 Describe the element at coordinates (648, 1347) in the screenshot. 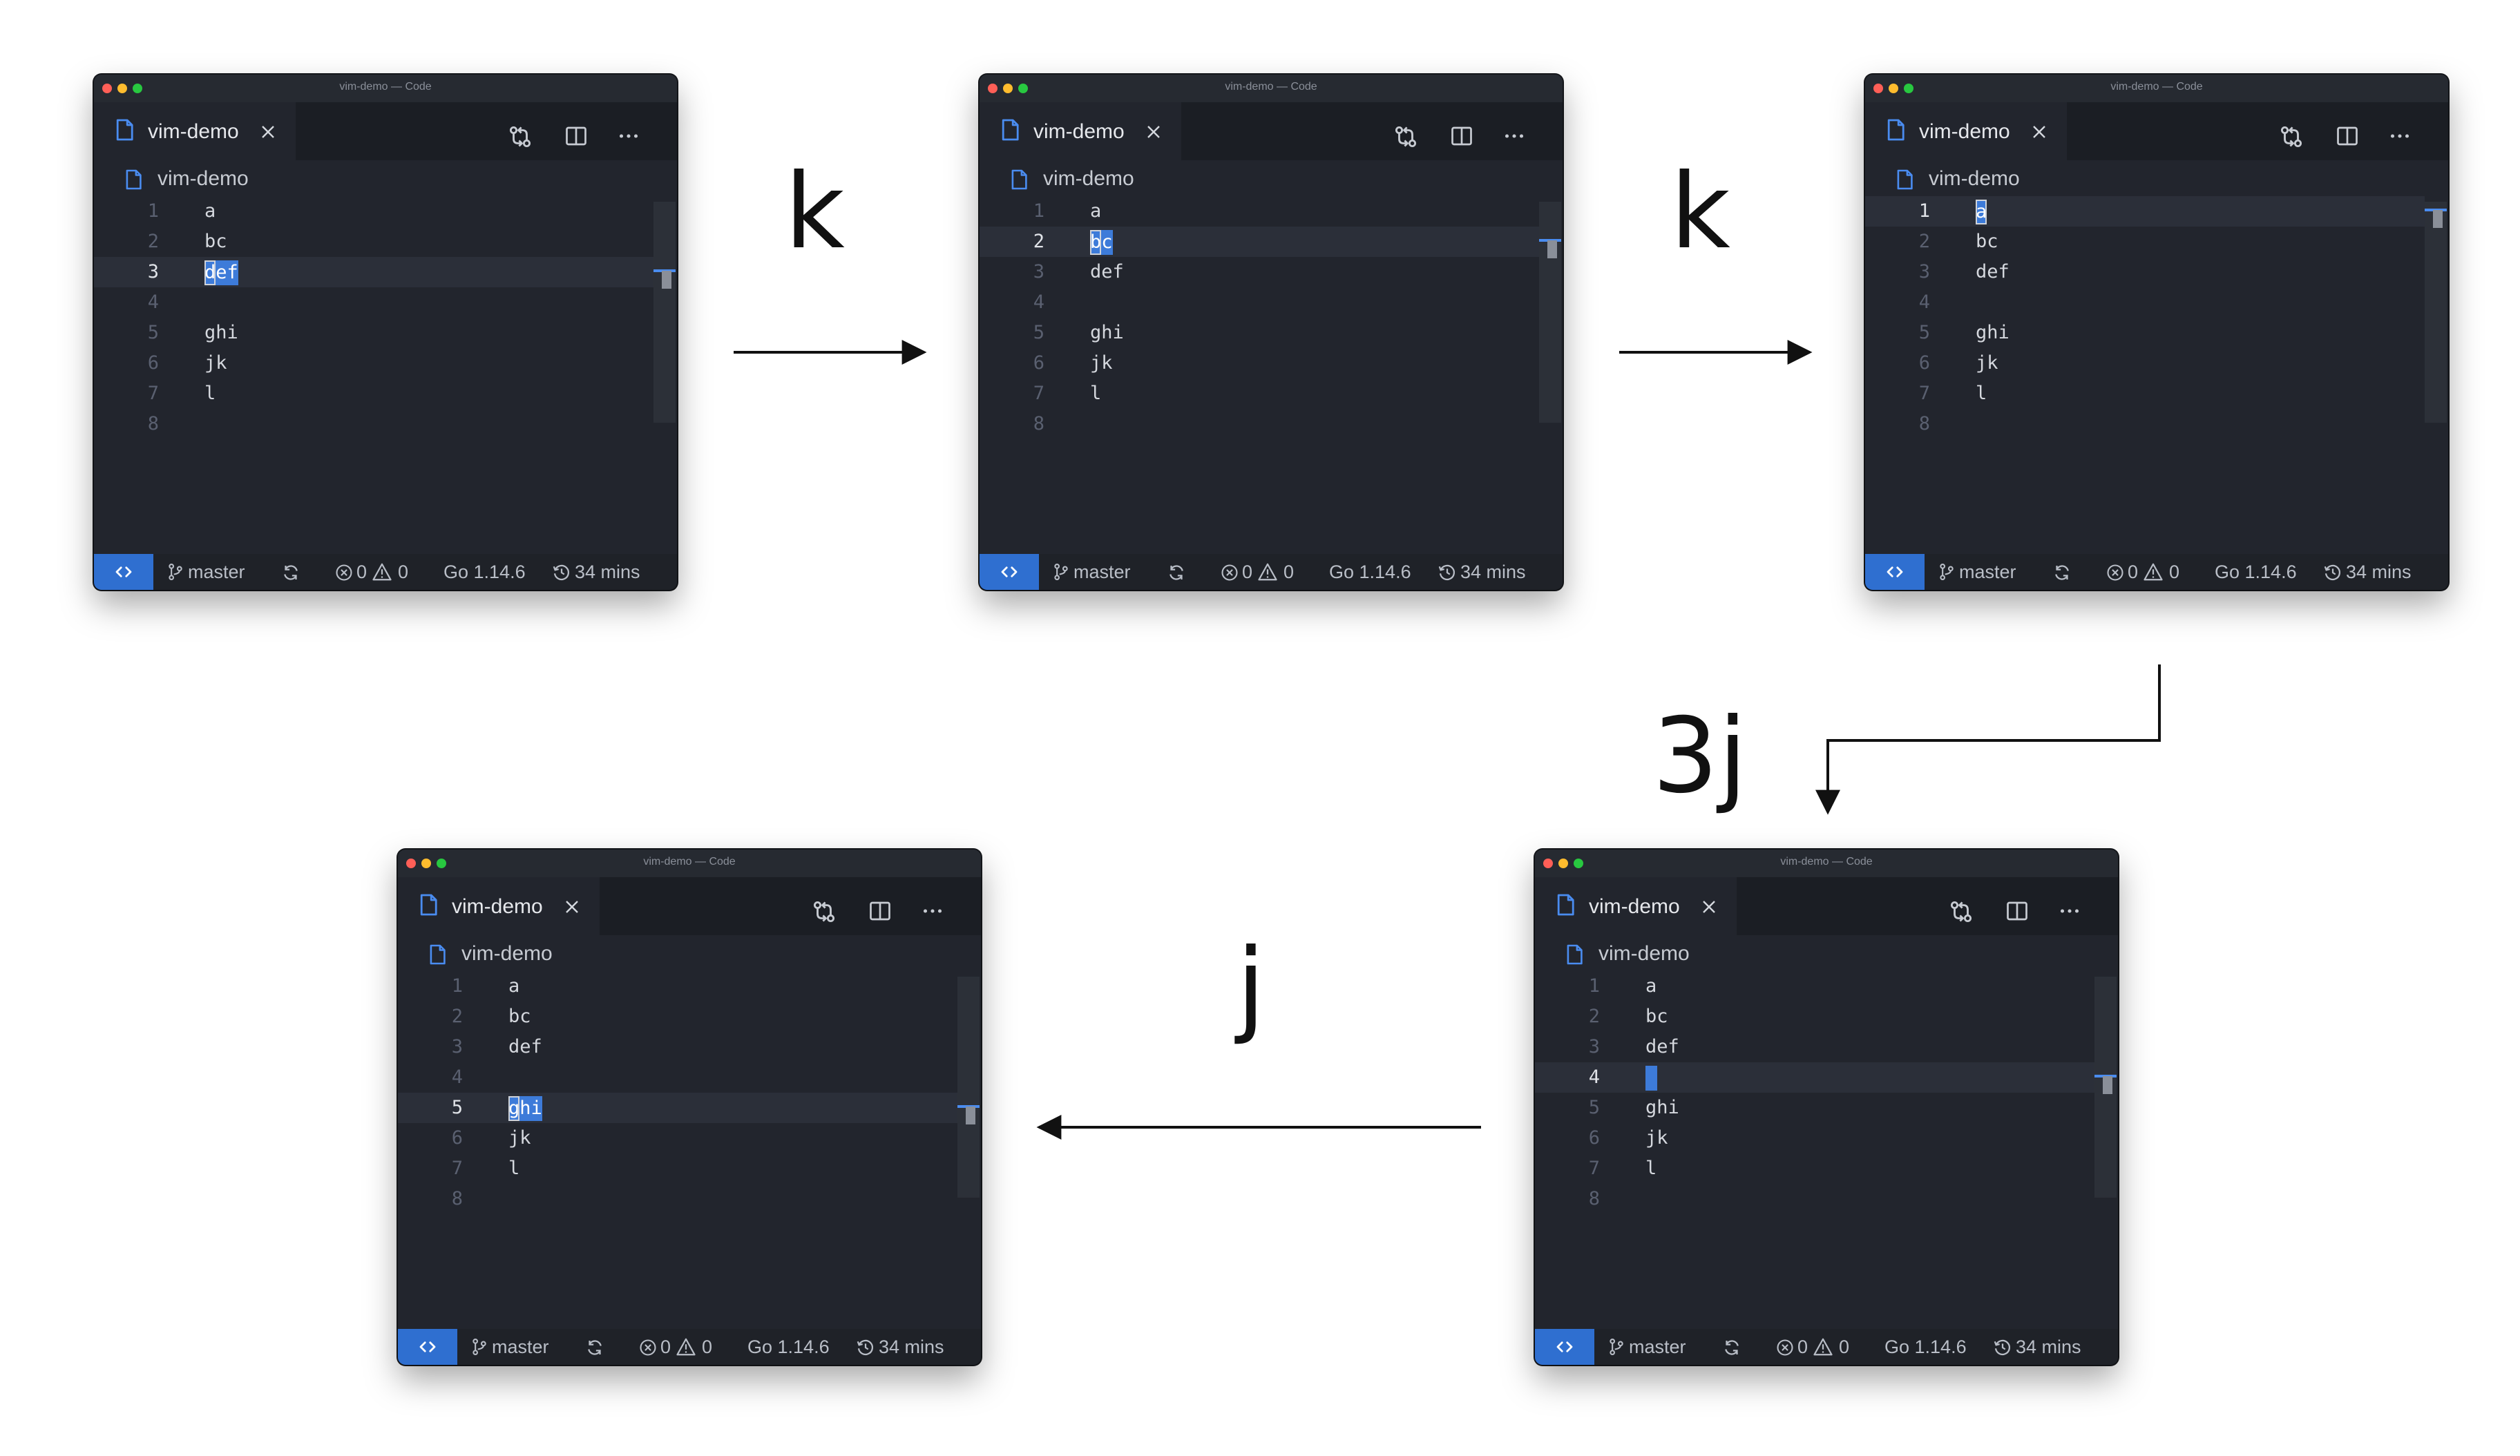

I see `error-icon` at that location.